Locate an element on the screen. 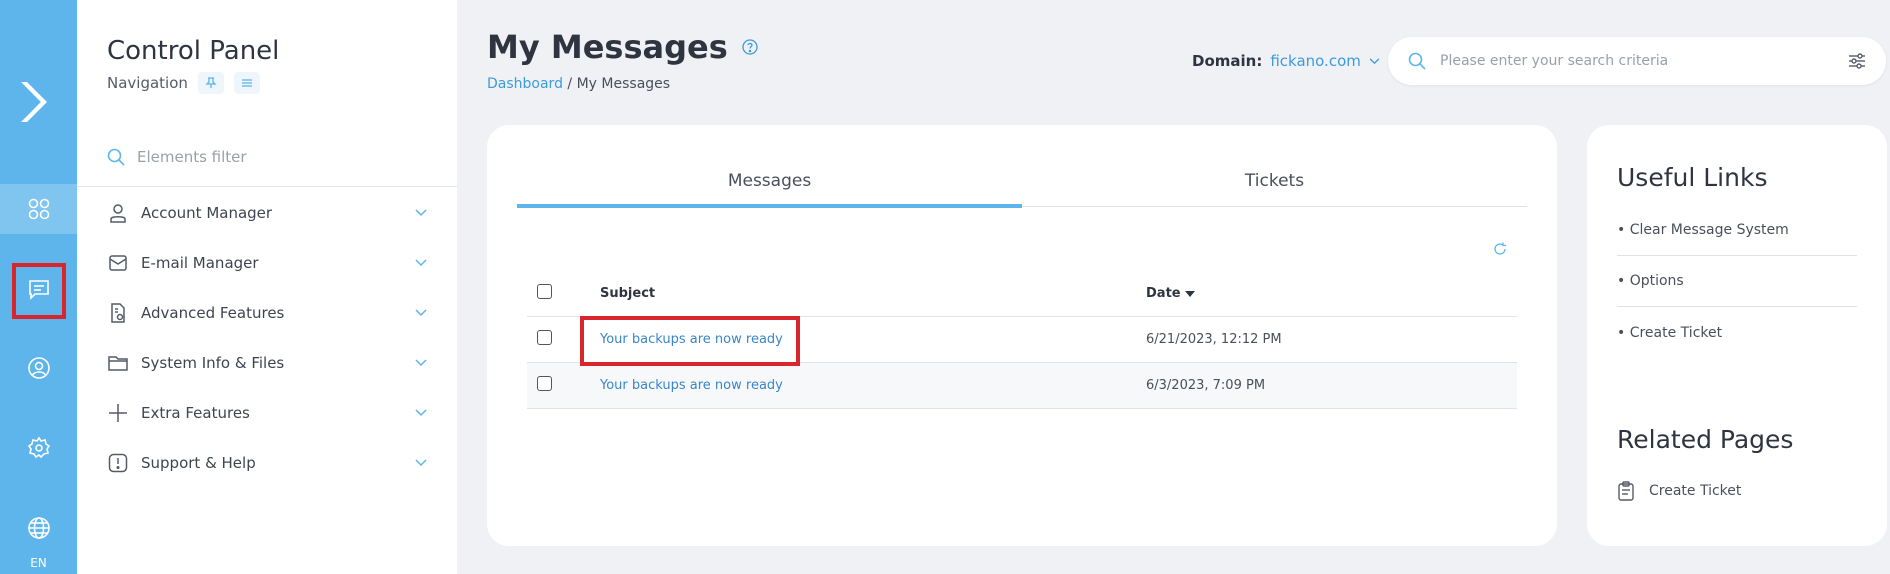 This screenshot has width=1890, height=574. nav-item-support-help: Support & Help is located at coordinates (267, 463).